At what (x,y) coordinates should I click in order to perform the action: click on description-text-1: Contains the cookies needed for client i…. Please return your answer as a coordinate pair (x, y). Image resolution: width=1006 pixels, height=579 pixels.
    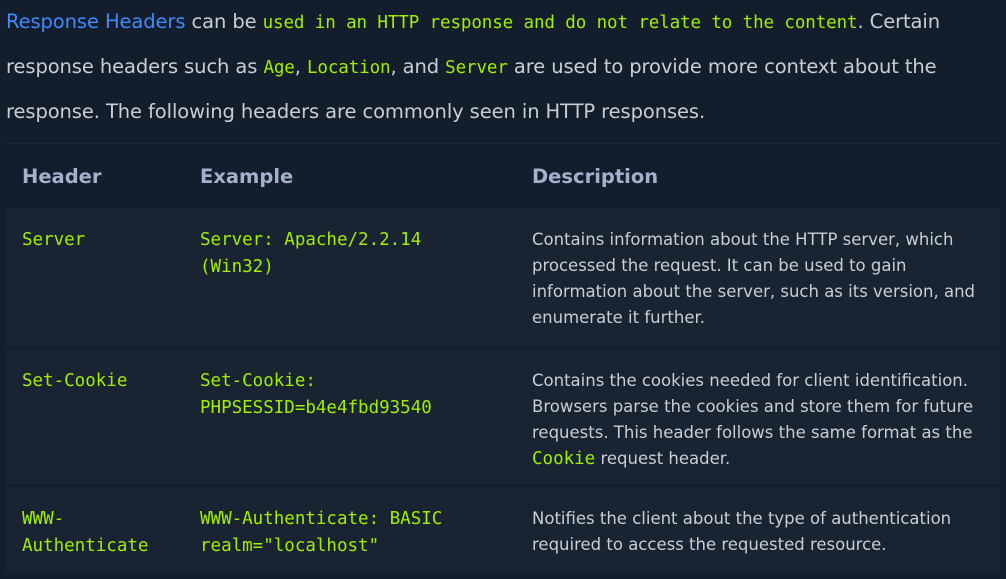
    Looking at the image, I should click on (753, 406).